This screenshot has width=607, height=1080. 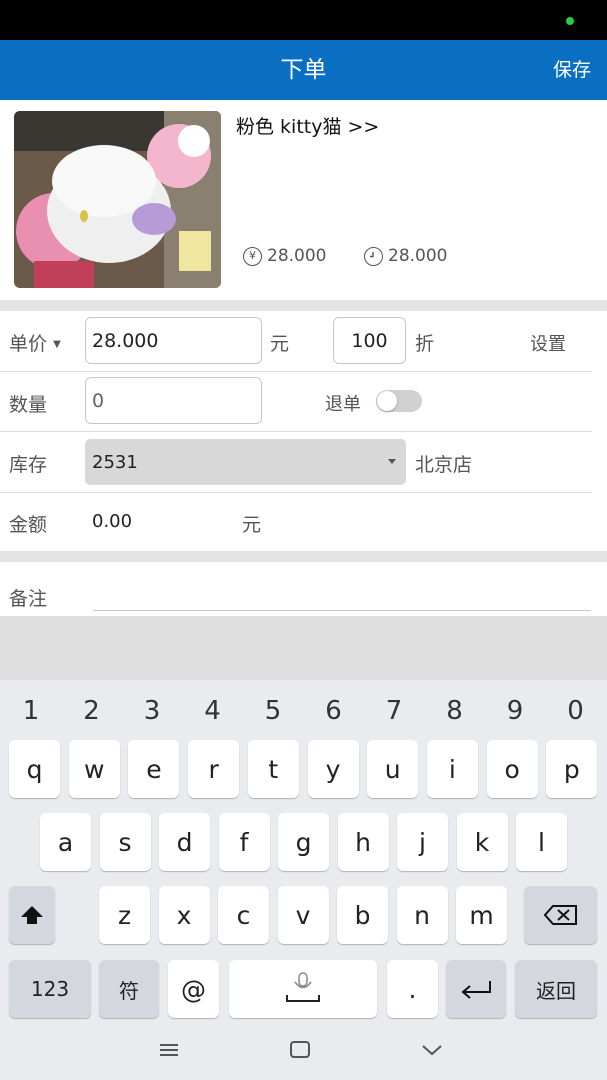 I want to click on number-key-2: 2, so click(x=92, y=711).